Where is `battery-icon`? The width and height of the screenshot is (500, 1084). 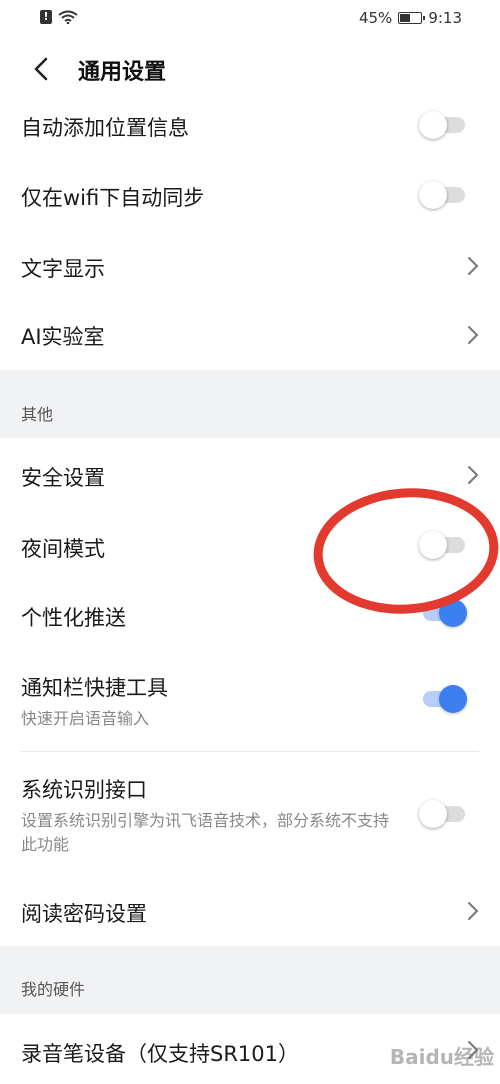
battery-icon is located at coordinates (412, 18).